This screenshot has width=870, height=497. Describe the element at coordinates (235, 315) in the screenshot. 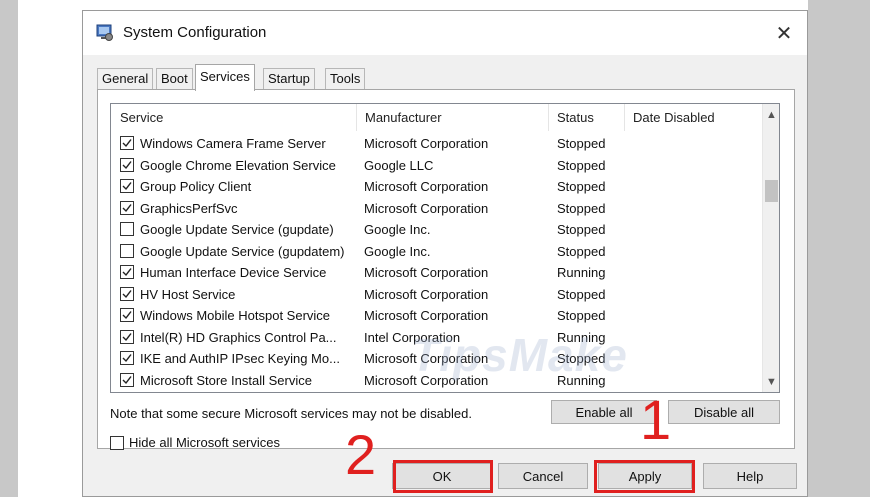

I see `service-name: Windows Mobile Hotspot Service` at that location.